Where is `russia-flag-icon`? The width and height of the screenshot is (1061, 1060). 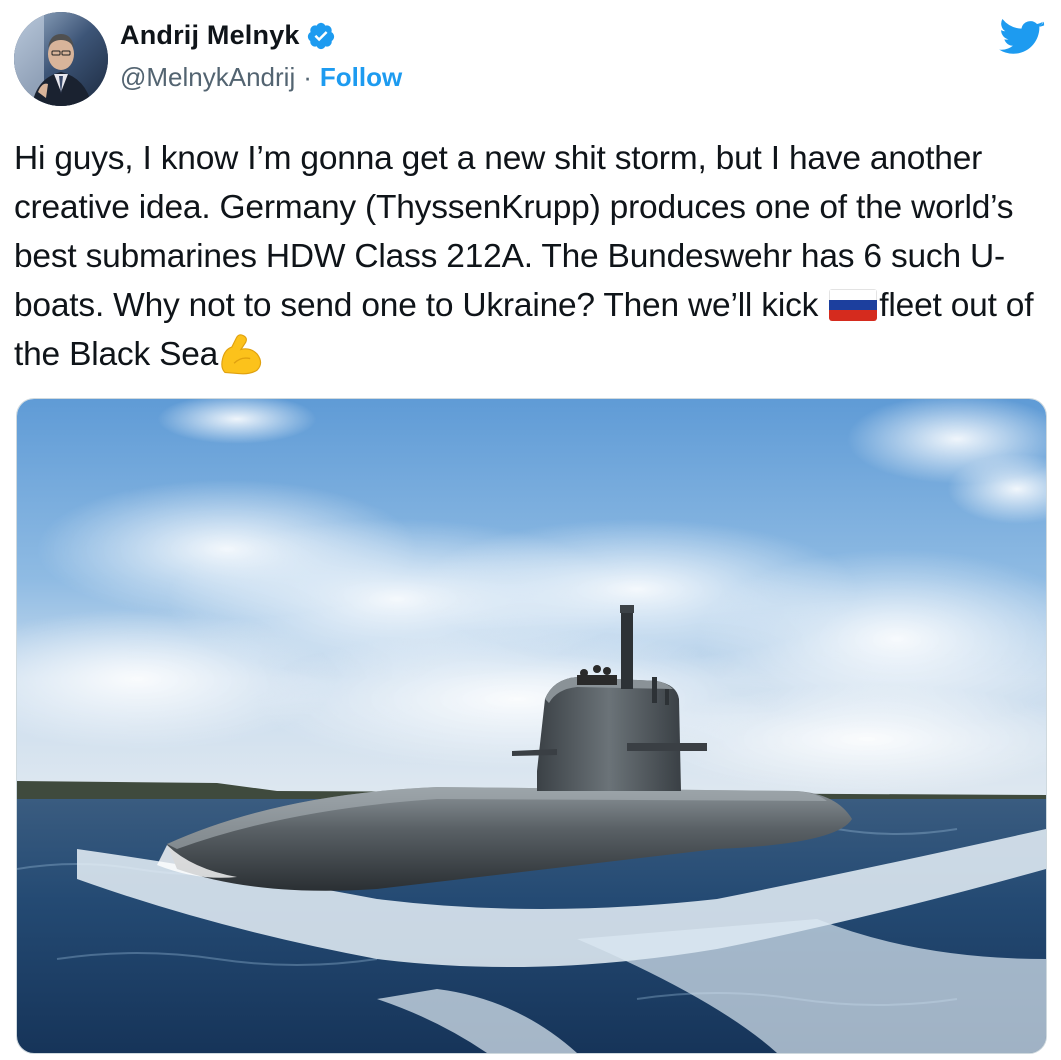 russia-flag-icon is located at coordinates (853, 305).